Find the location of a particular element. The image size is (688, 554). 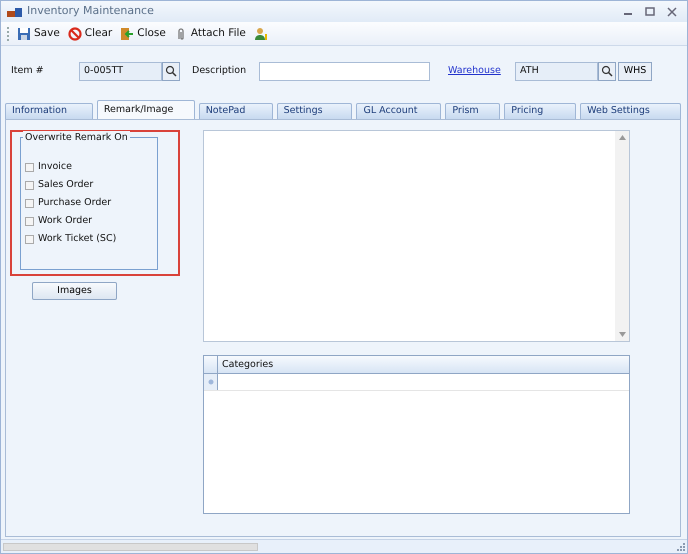

tab: GL Account is located at coordinates (399, 111).